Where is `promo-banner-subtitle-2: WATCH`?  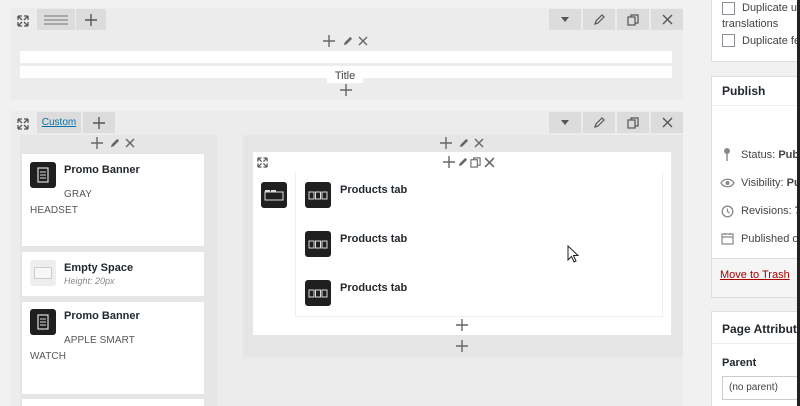
promo-banner-subtitle-2: WATCH is located at coordinates (48, 356).